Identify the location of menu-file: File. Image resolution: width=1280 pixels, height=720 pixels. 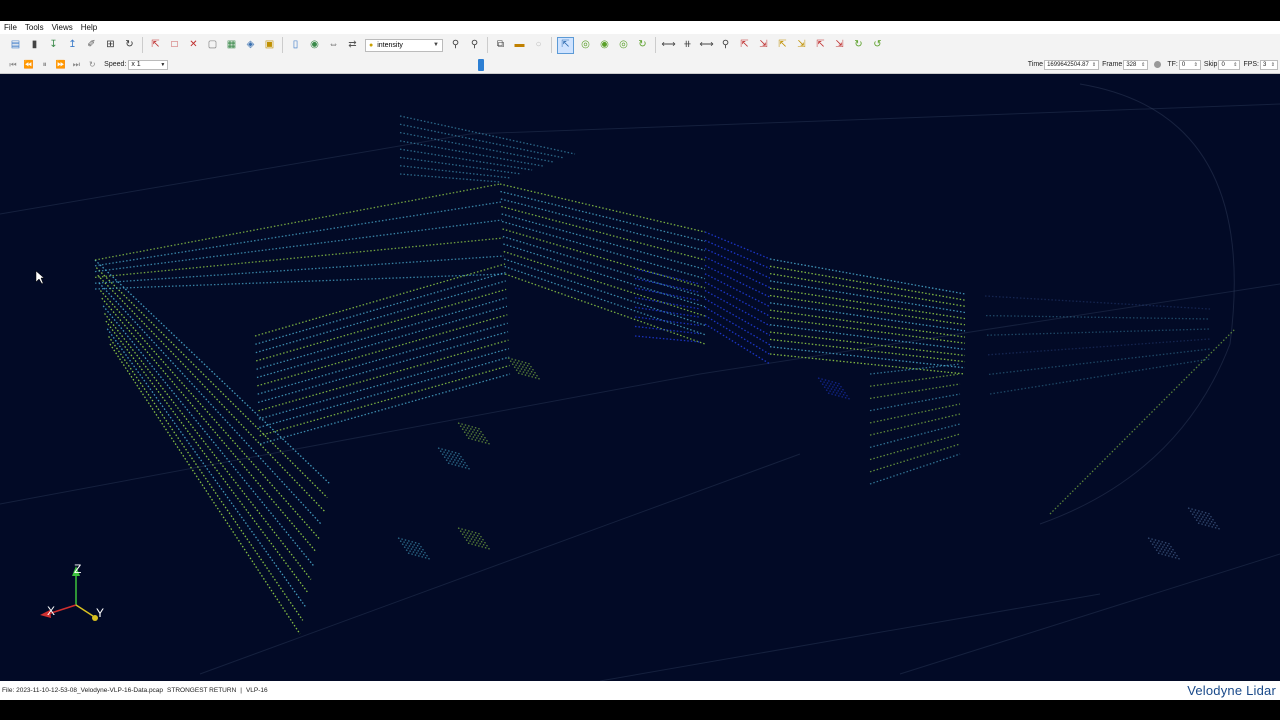
(10, 27).